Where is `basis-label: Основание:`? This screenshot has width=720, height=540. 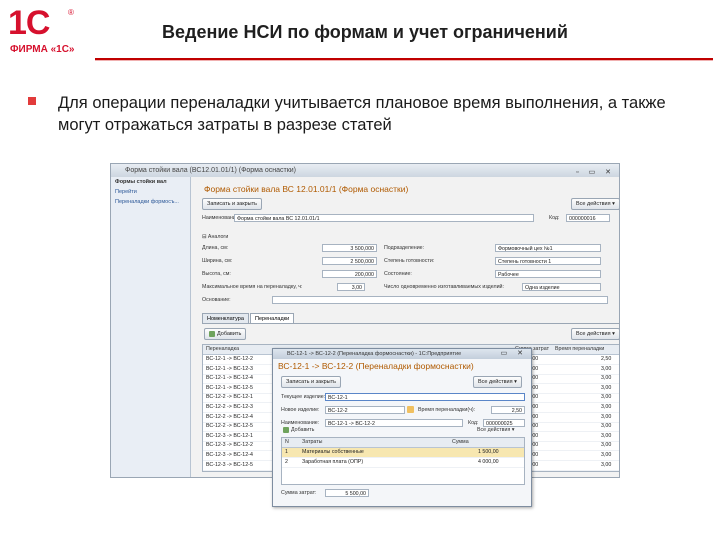
basis-label: Основание: is located at coordinates (216, 300).